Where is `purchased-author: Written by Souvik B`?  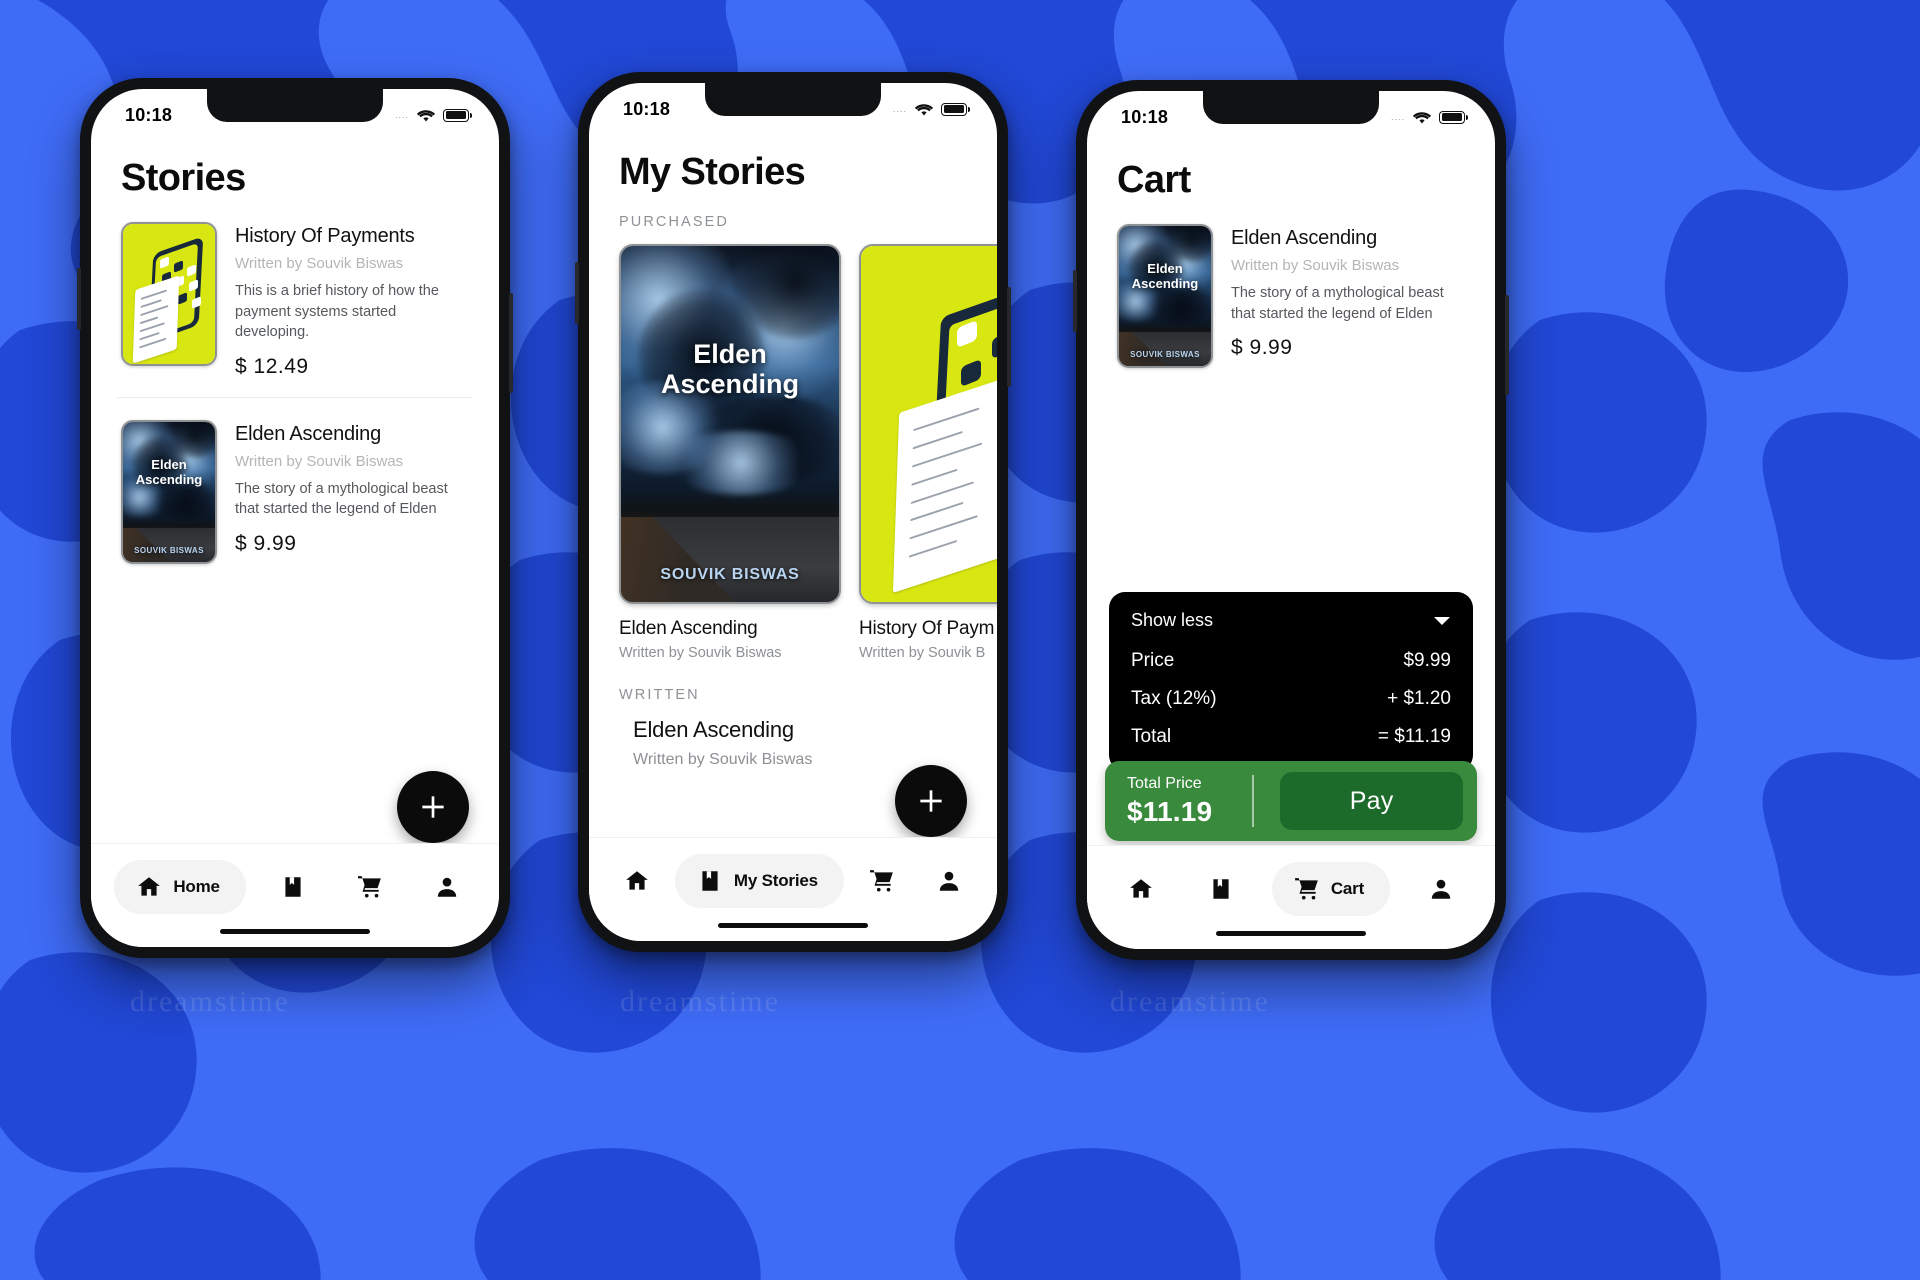 purchased-author: Written by Souvik B is located at coordinates (922, 653).